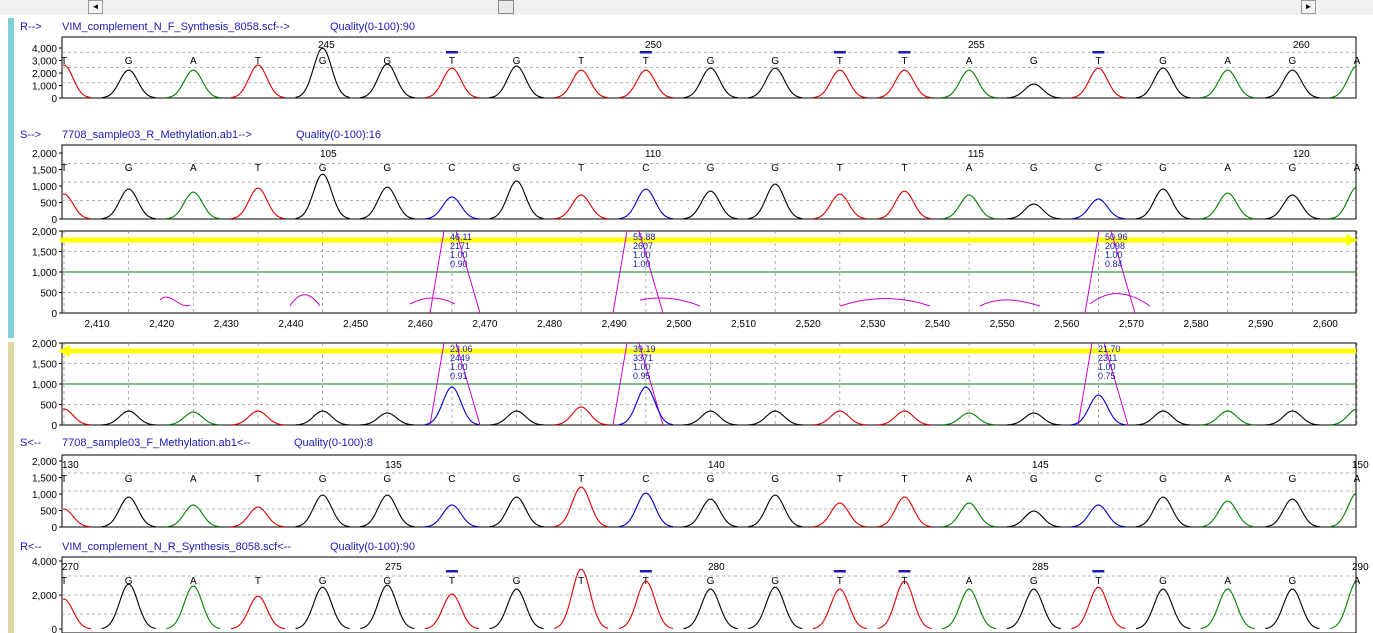 This screenshot has height=633, width=1373. I want to click on x-tick-label: 2,500, so click(678, 324).